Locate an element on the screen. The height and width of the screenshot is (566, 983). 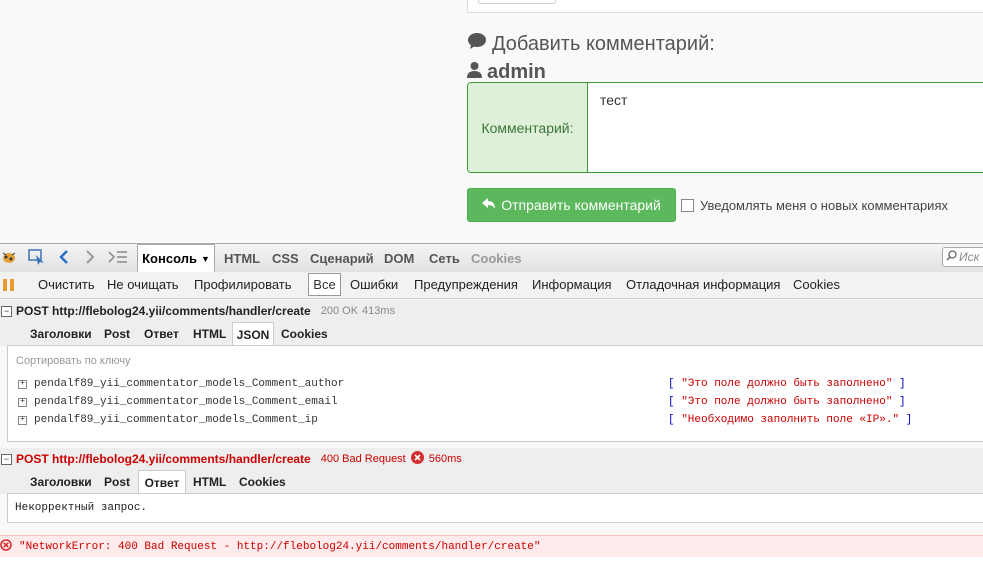
filter-all-label: Все is located at coordinates (324, 284).